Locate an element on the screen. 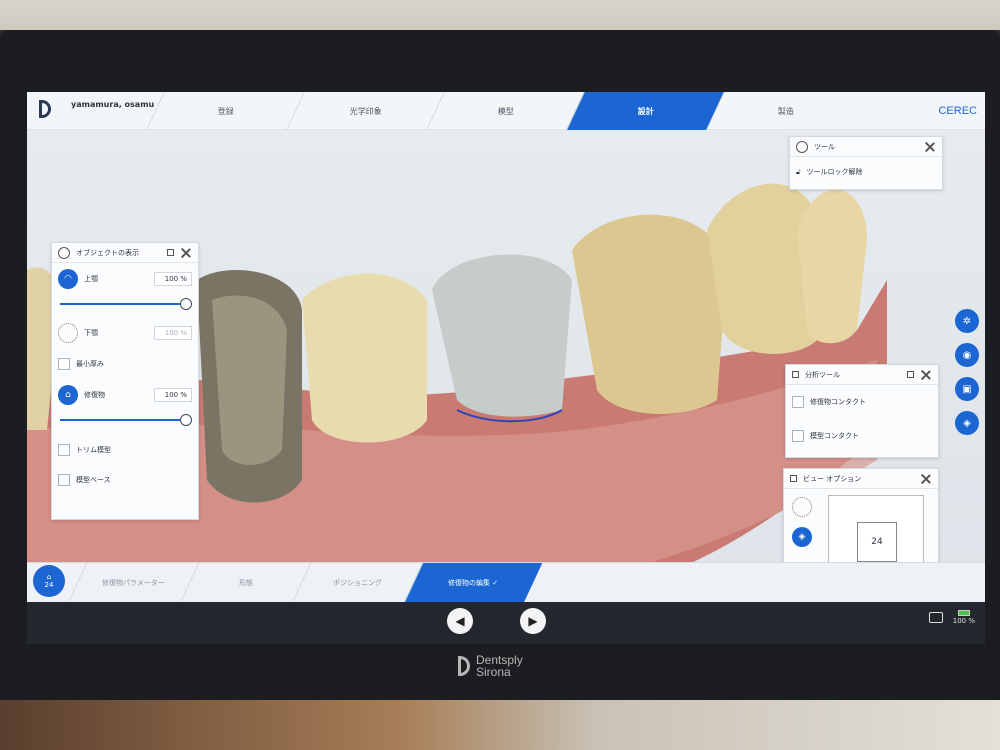  panel-header: ビュー オプション is located at coordinates (861, 479).